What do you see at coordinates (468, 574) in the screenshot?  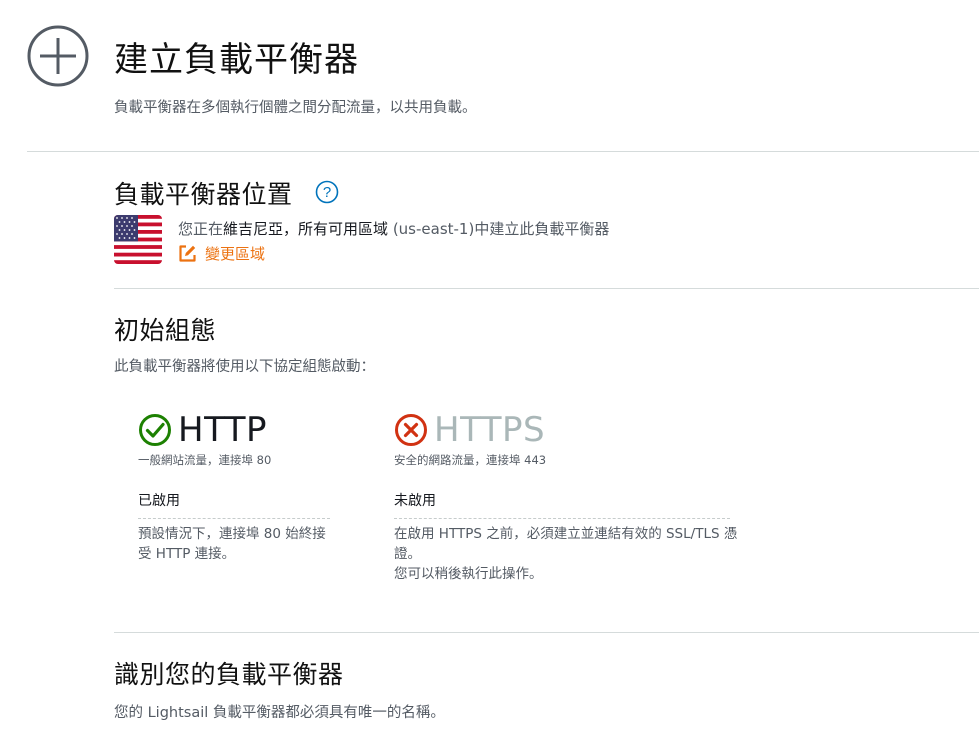 I see `https-detail-line2: 您可以稍後執行此操作。` at bounding box center [468, 574].